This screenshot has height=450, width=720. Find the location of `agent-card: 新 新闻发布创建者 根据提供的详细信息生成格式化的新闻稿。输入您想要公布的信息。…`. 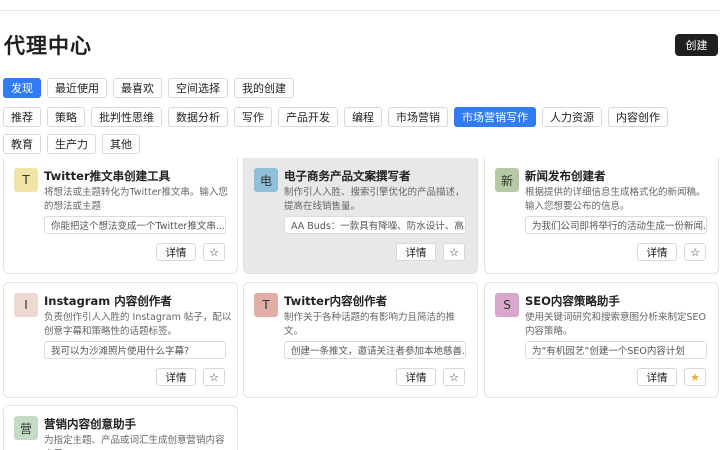

agent-card: 新 新闻发布创建者 根据提供的详细信息生成格式化的新闻稿。输入您想要公布的信息。… is located at coordinates (601, 216).